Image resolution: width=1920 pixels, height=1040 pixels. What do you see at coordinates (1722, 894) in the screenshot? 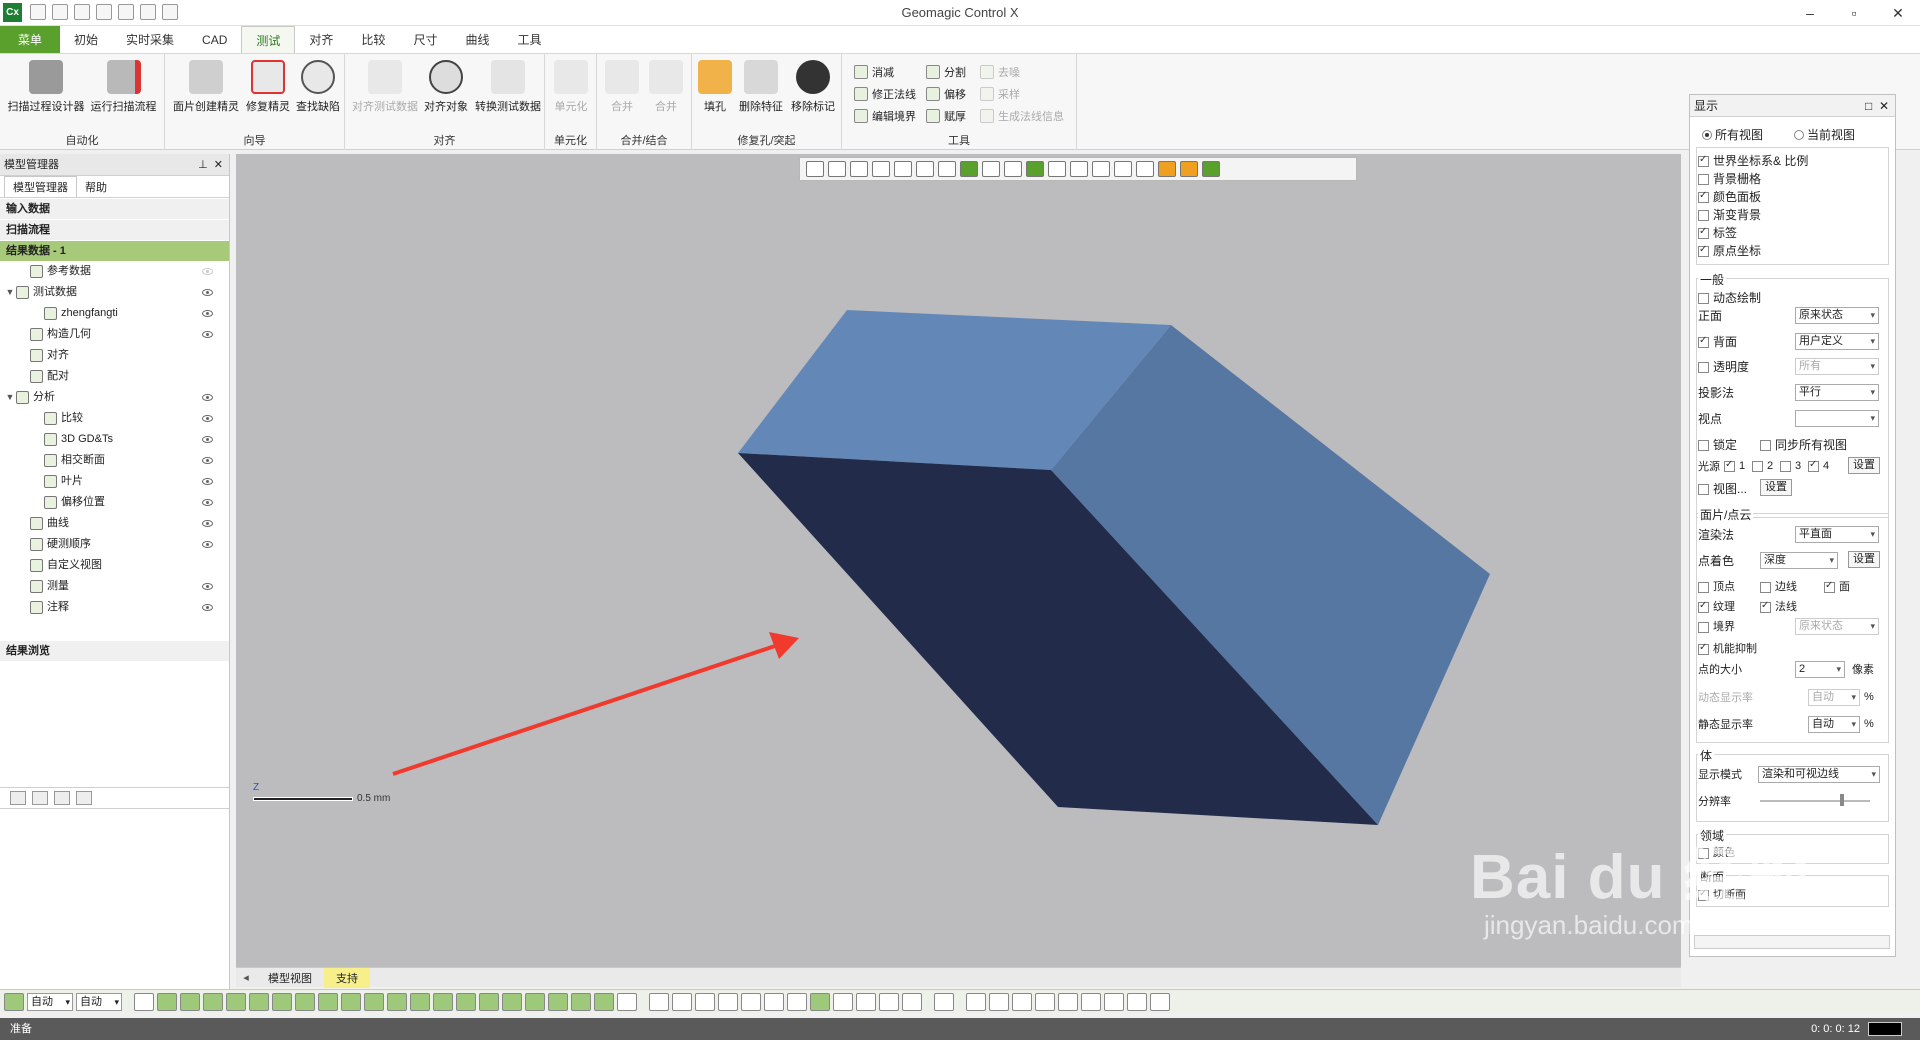
I see `cut-plane-checkbox: 切断面` at bounding box center [1722, 894].